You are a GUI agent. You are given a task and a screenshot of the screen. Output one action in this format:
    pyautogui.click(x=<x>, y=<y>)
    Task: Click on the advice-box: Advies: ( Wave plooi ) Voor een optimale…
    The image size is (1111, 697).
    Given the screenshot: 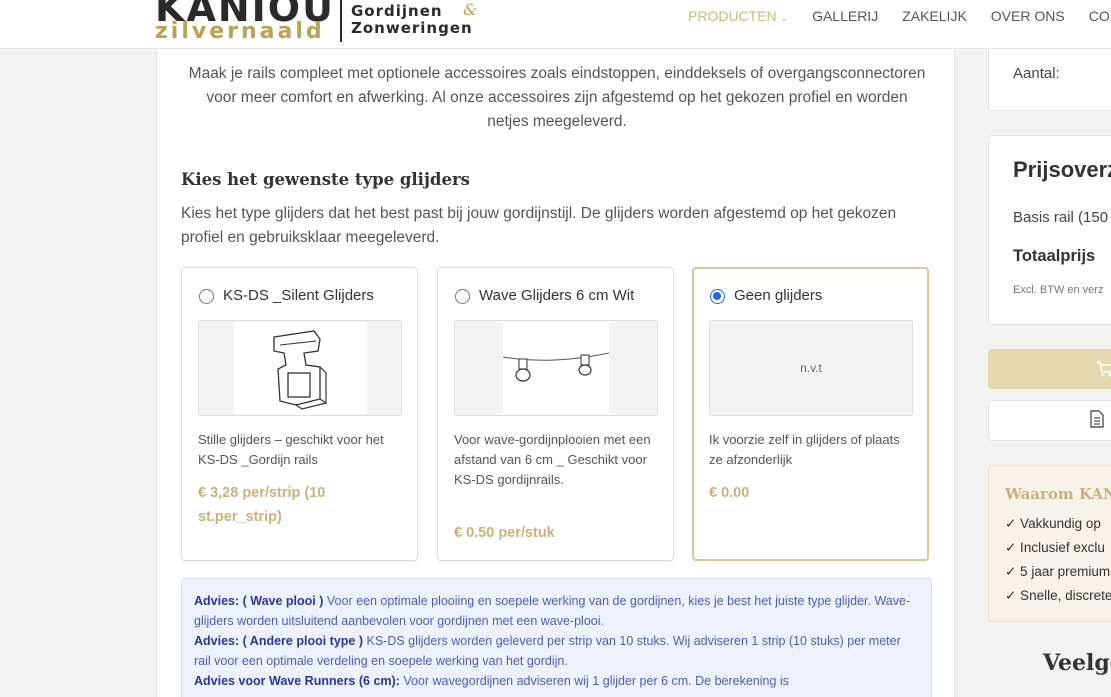 What is the action you would take?
    pyautogui.click(x=556, y=637)
    